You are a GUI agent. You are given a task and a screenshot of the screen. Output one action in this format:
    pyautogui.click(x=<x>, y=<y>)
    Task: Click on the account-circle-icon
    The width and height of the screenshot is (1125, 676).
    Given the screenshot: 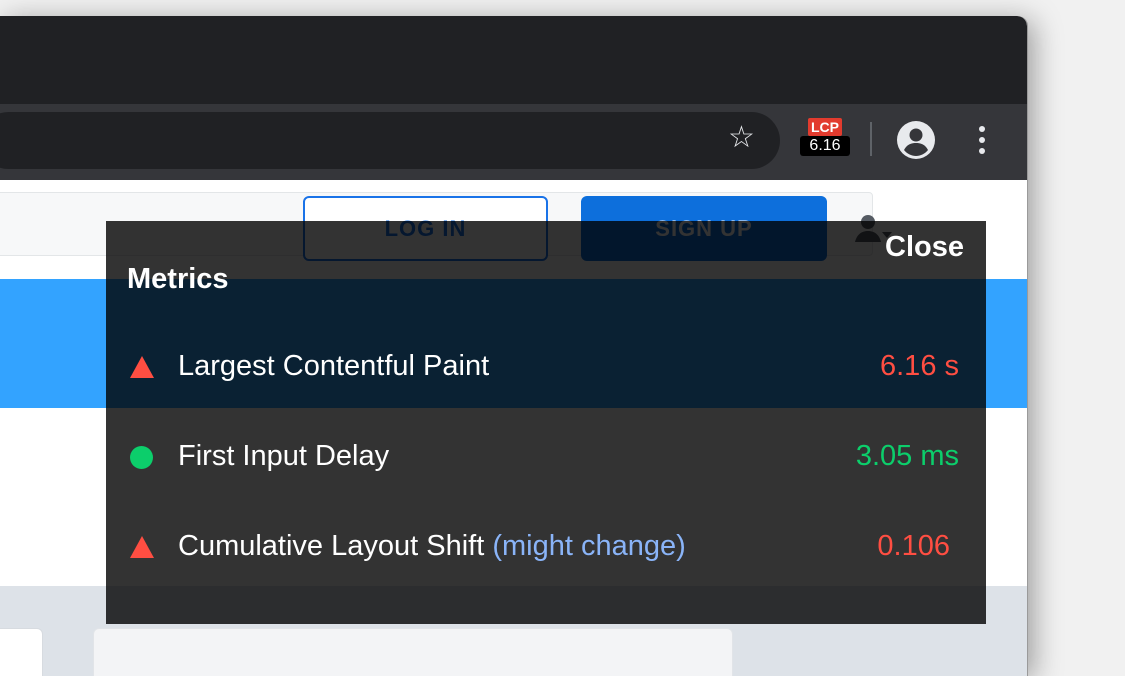 What is the action you would take?
    pyautogui.click(x=916, y=140)
    